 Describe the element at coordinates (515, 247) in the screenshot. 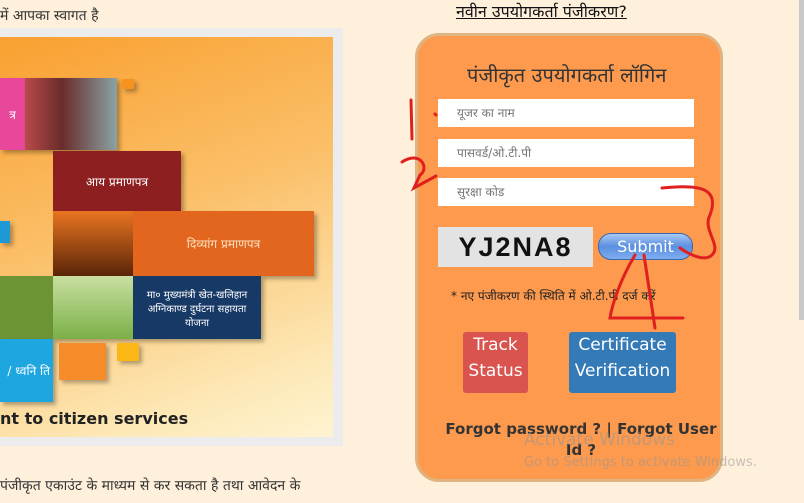

I see `captcha-image: YJ2NA8` at that location.